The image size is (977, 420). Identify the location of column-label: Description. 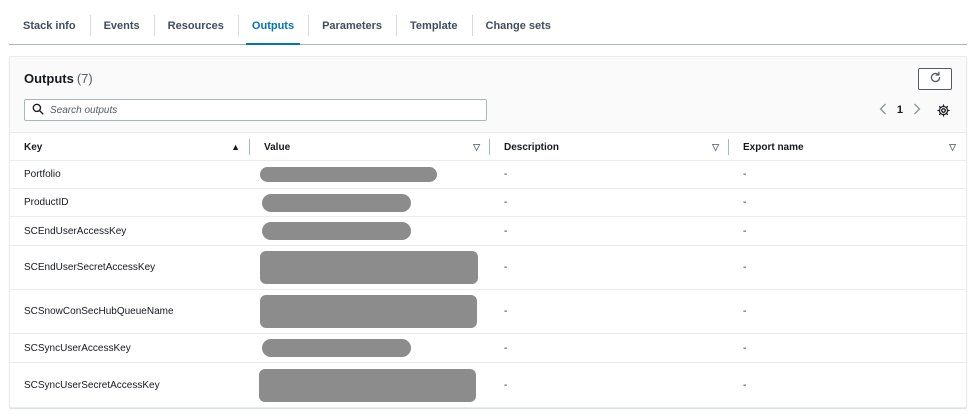
(532, 147).